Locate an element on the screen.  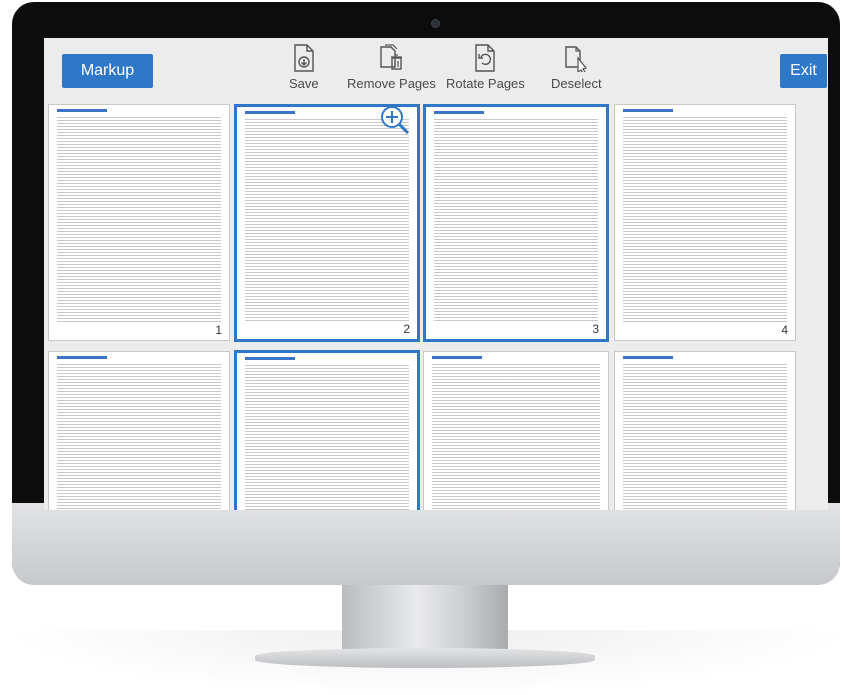
remove-pages-icon is located at coordinates (391, 57).